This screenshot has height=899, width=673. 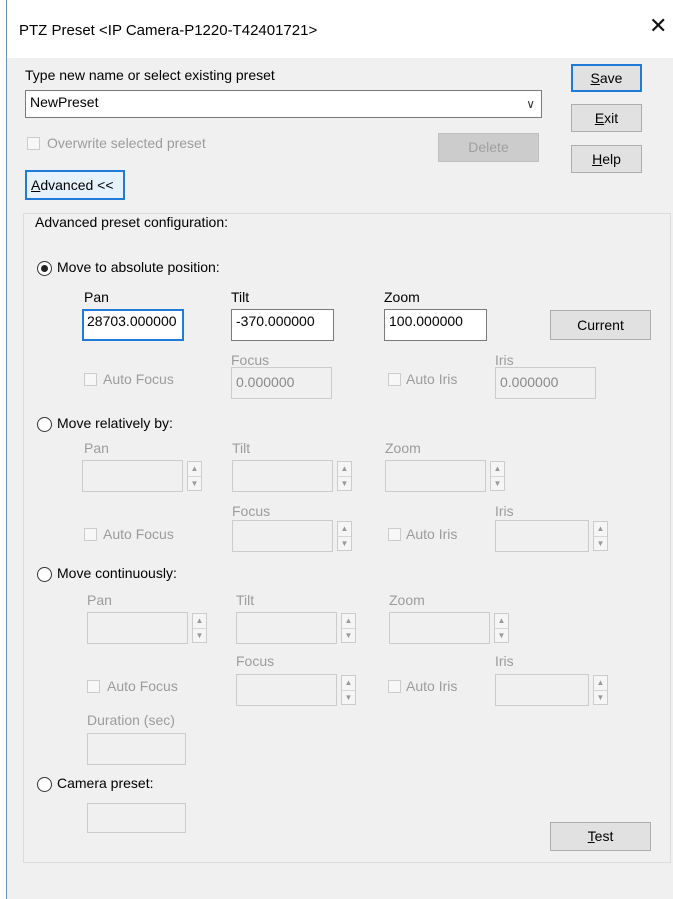 I want to click on exit-button: Exit, so click(x=606, y=118).